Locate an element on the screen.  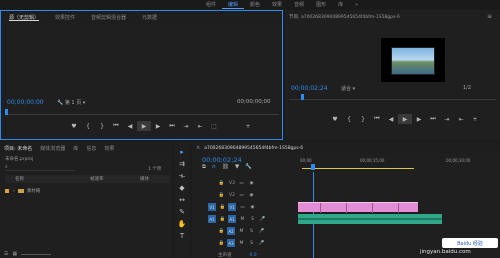
program-fit-select: 适合 ▾ is located at coordinates (348, 88).